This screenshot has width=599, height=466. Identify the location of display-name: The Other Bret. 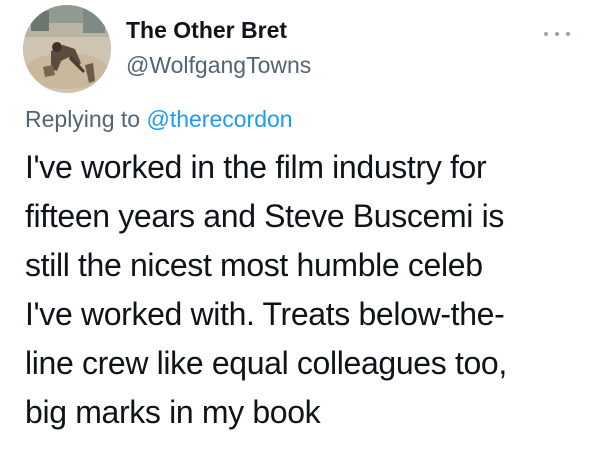
(206, 30).